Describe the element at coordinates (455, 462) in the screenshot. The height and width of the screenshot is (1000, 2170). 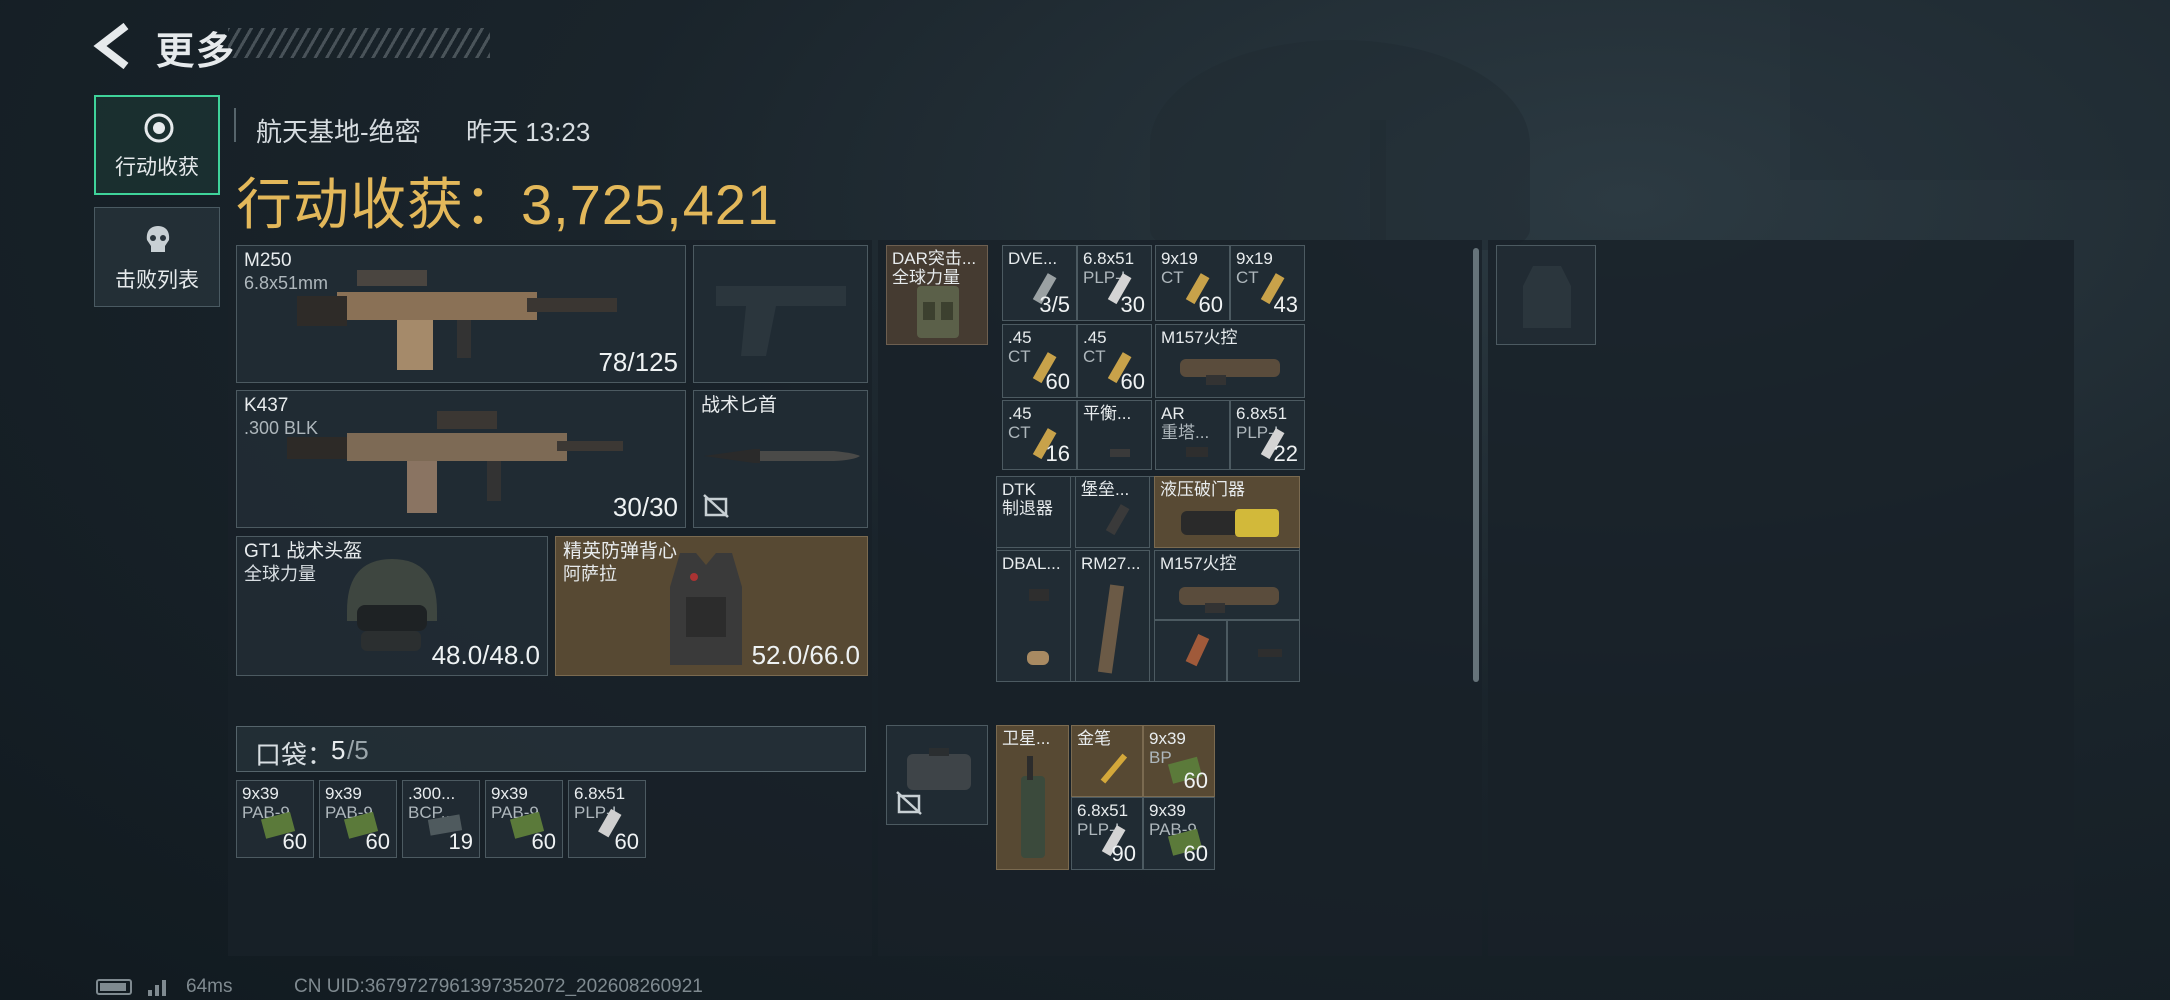
I see `rifle-image` at that location.